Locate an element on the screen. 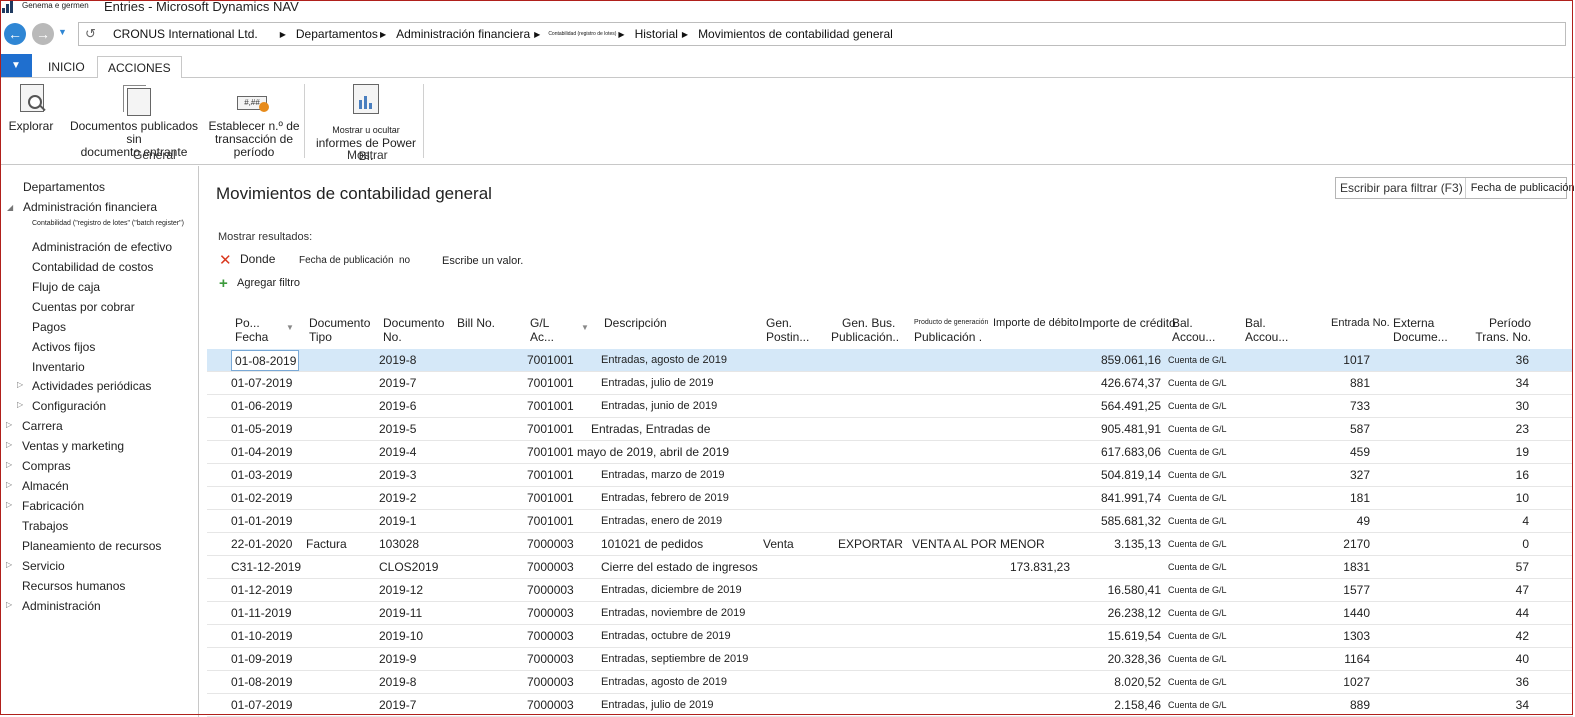 The width and height of the screenshot is (1575, 717). cell-entry: 1027 is located at coordinates (1338, 682).